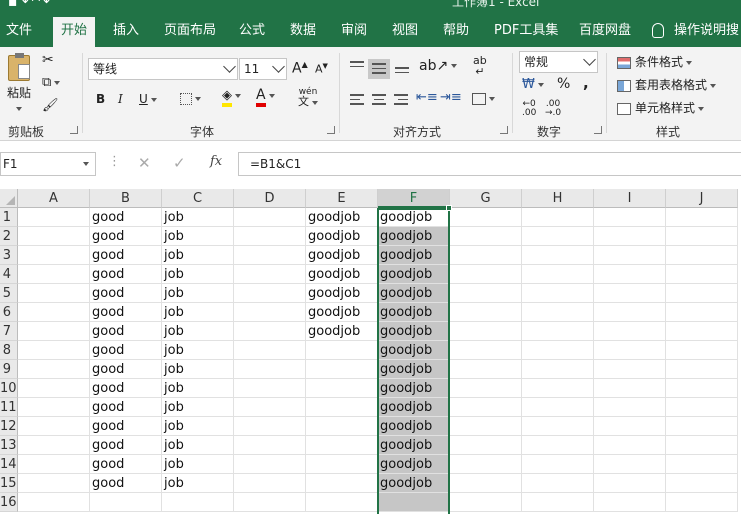  Describe the element at coordinates (126, 198) in the screenshot. I see `column-header-b: B` at that location.